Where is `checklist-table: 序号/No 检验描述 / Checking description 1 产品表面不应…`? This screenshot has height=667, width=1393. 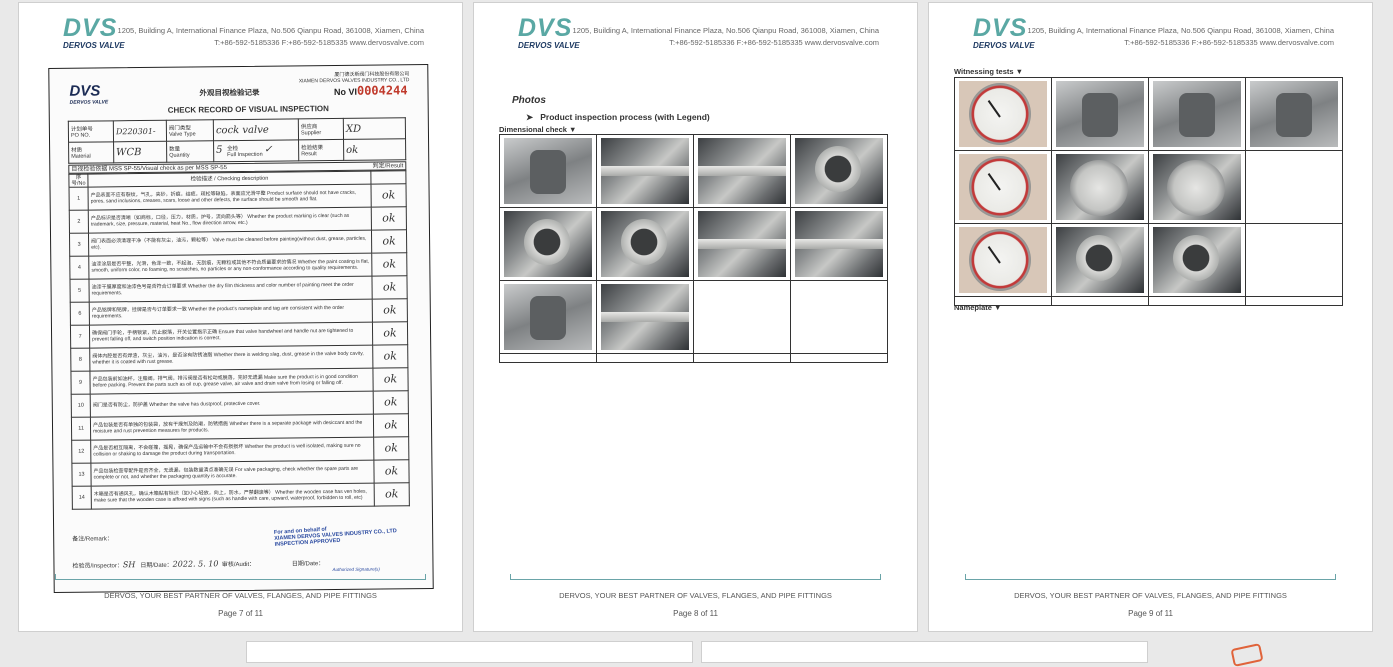
checklist-table: 序号/No 检验描述 / Checking description 1 产品表面不应… is located at coordinates (239, 340).